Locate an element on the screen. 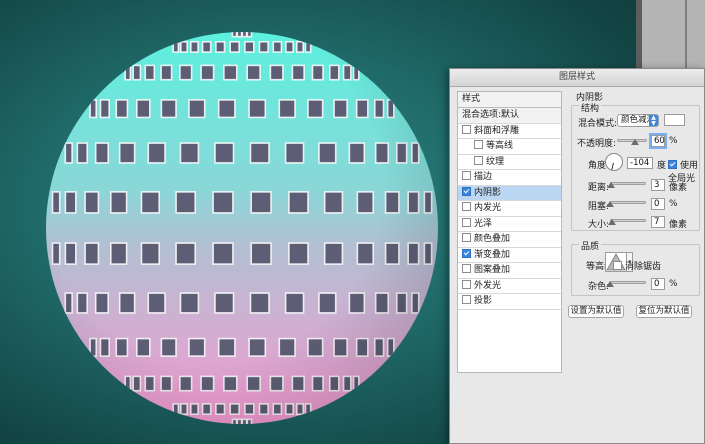 The image size is (705, 444). style-item: 光泽 is located at coordinates (509, 224).